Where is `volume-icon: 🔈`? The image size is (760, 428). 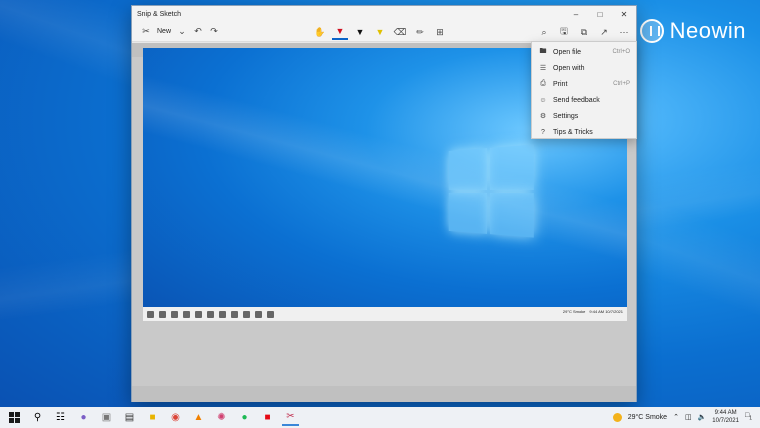 volume-icon: 🔈 is located at coordinates (702, 417).